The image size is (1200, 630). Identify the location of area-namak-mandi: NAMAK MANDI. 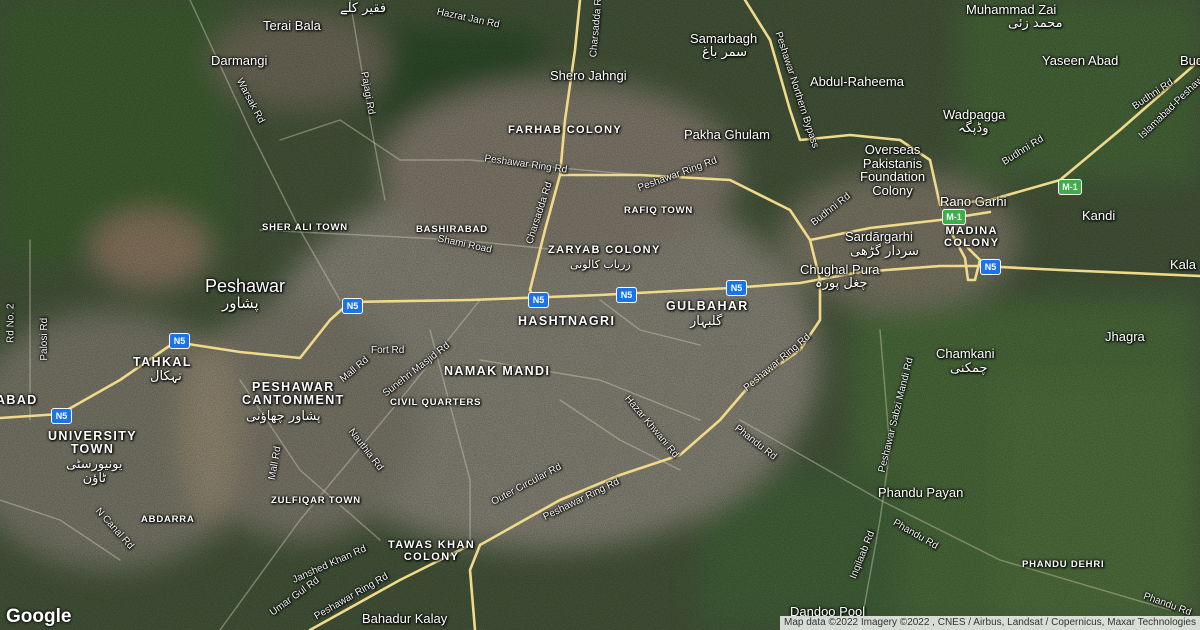
(497, 371).